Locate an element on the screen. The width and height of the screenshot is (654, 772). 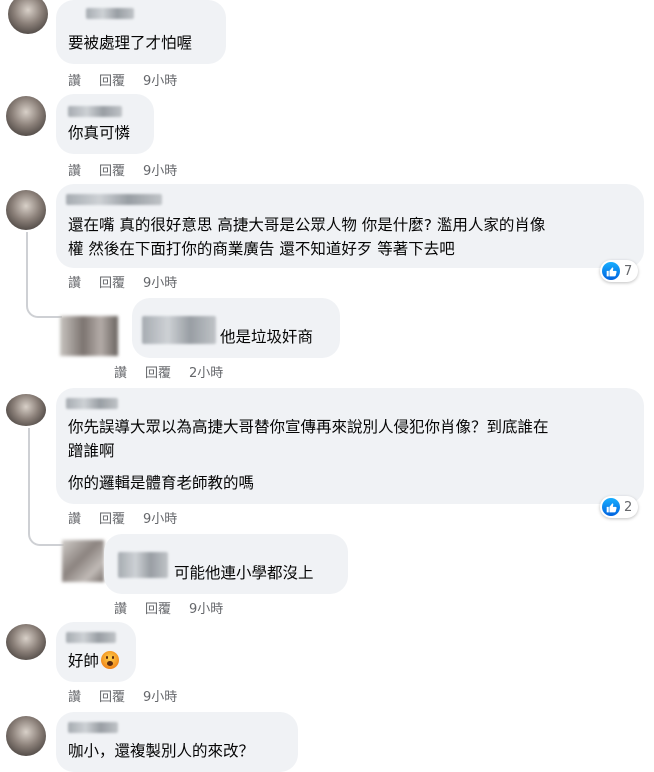
comment-bubble: 你真可憐 is located at coordinates (105, 124).